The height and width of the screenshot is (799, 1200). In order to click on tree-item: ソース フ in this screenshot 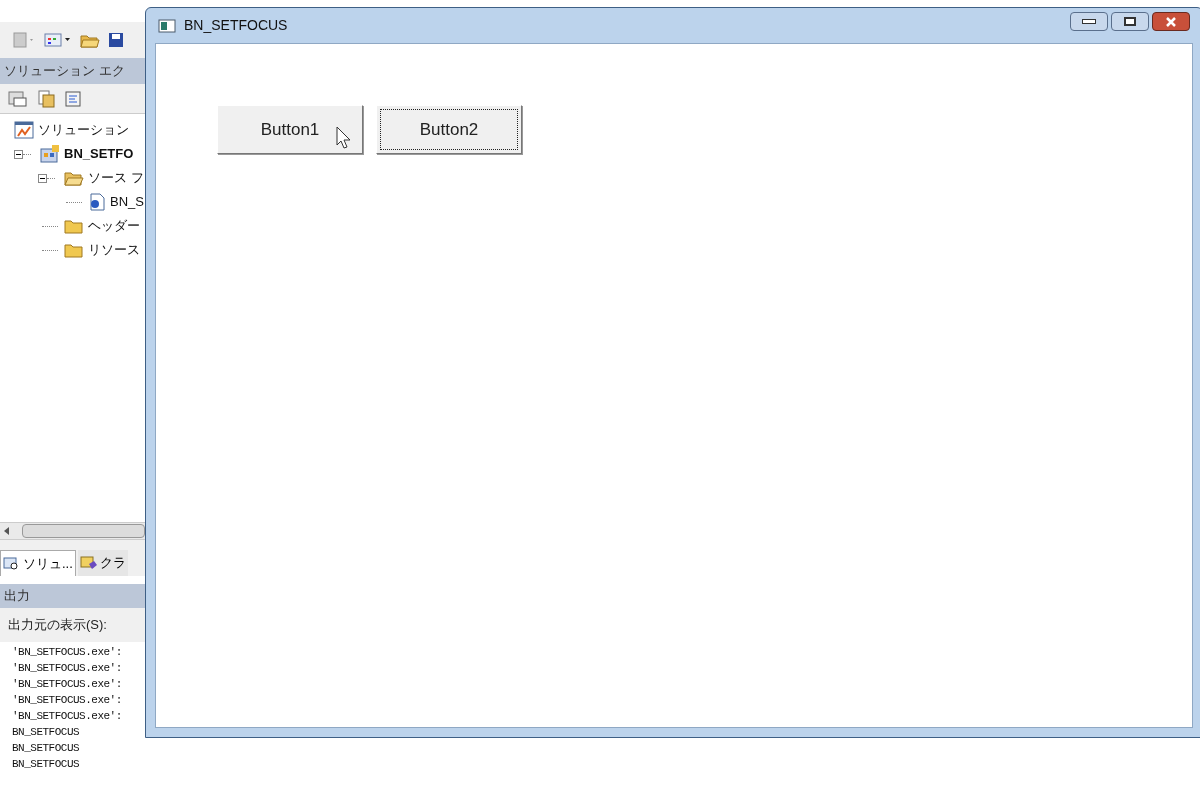, I will do `click(116, 178)`.